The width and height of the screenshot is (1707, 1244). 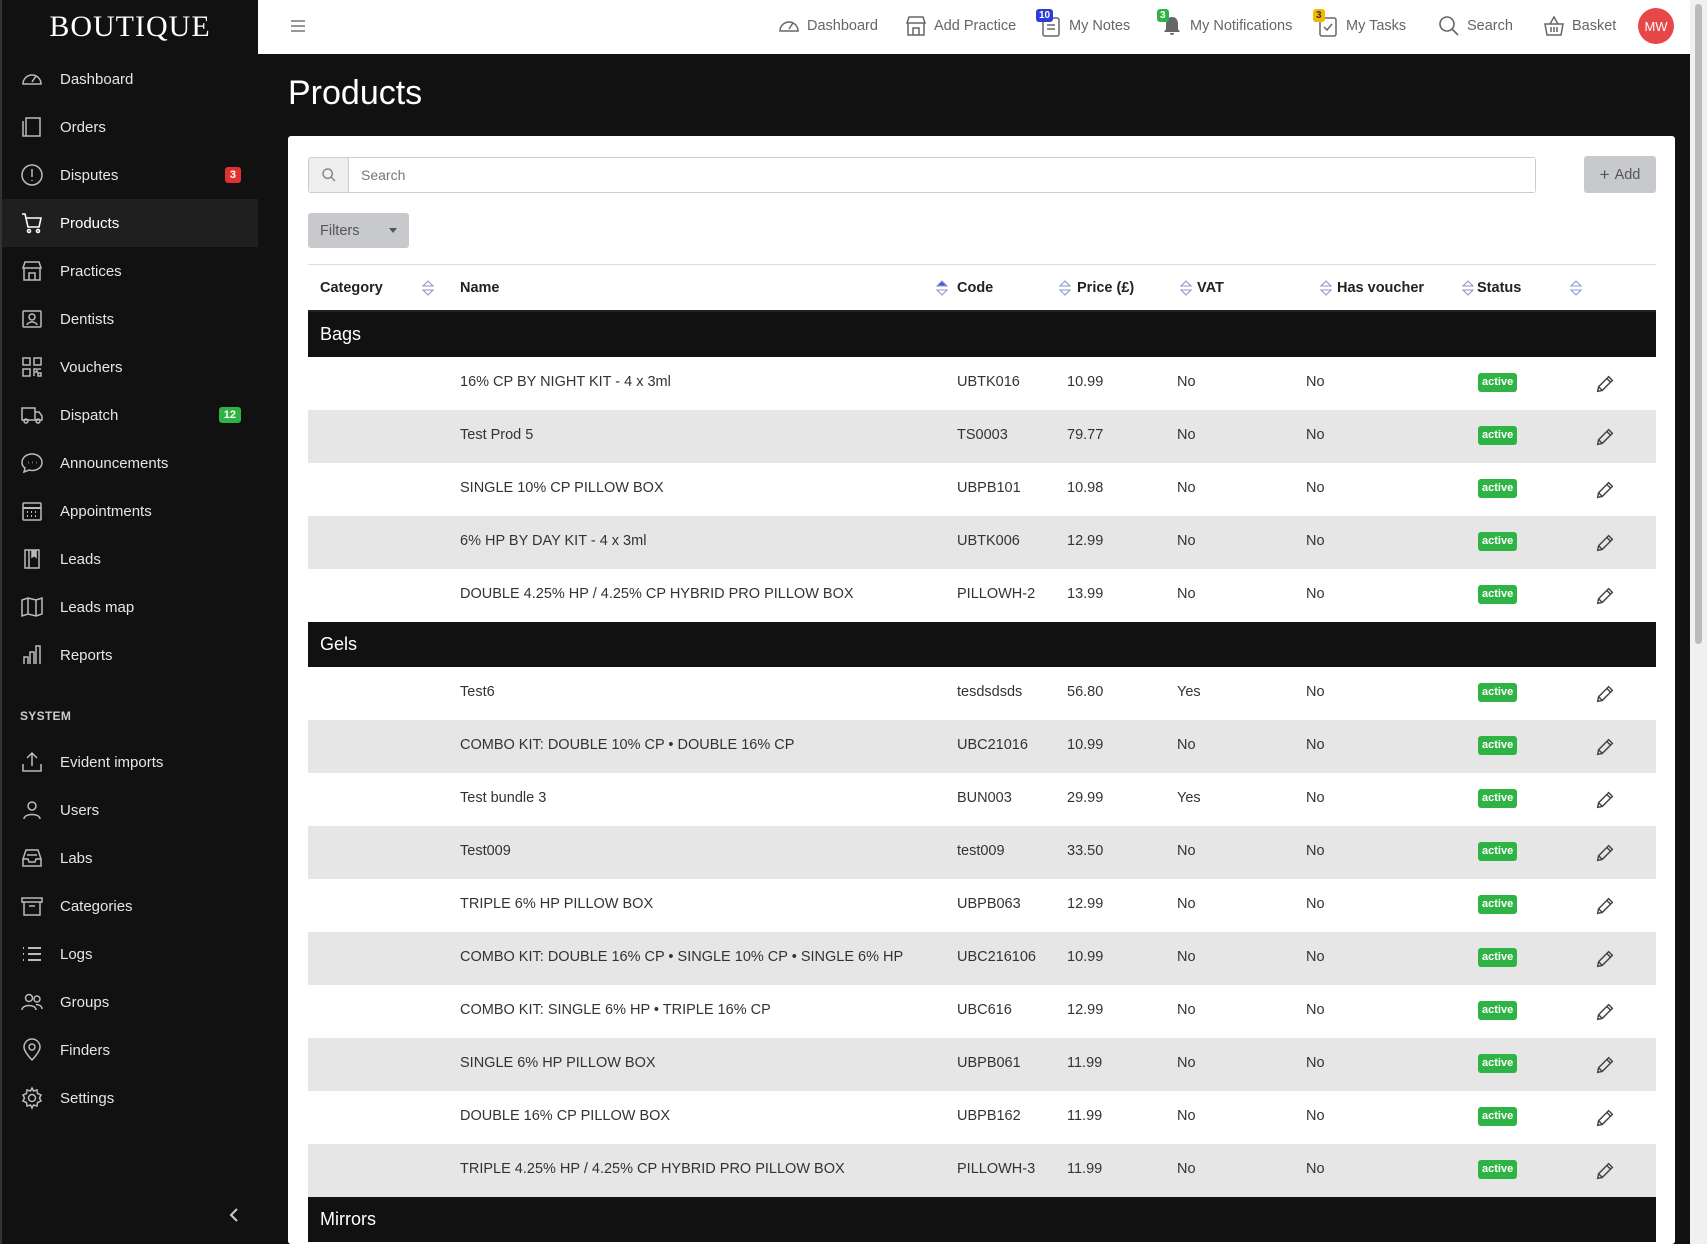 I want to click on sidebar-item-dispatch: Dispatch 12, so click(x=130, y=415).